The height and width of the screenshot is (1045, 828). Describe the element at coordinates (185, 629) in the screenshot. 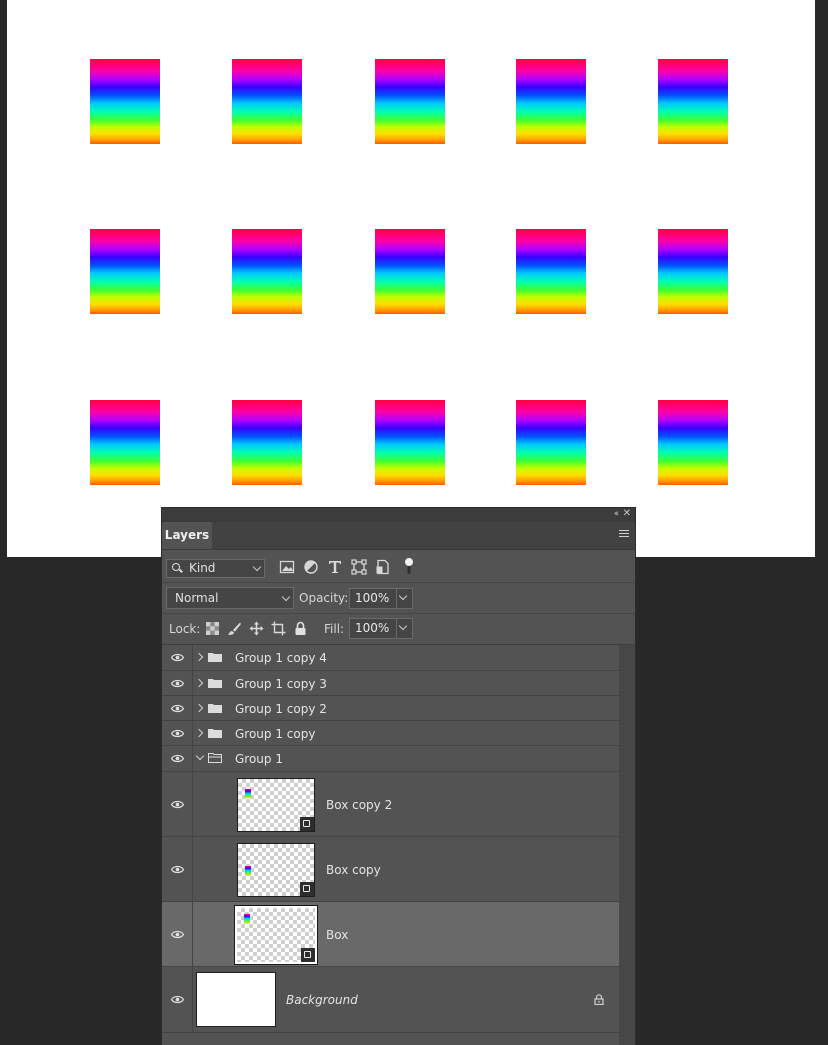

I see `lock-label: Lock:` at that location.